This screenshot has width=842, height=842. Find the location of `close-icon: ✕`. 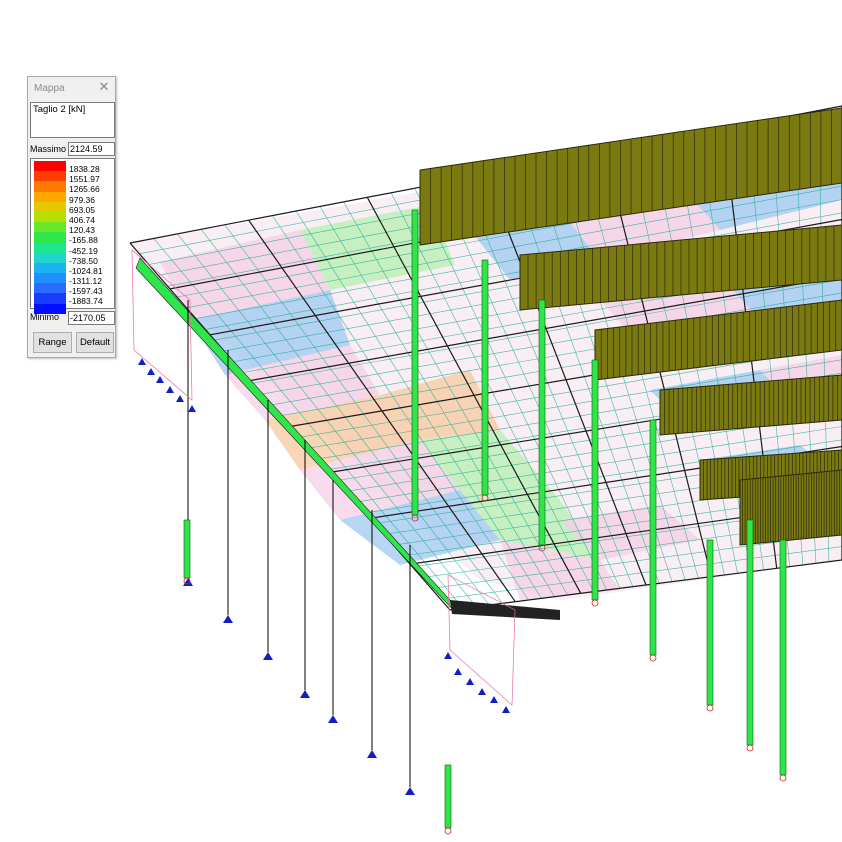

close-icon: ✕ is located at coordinates (104, 87).